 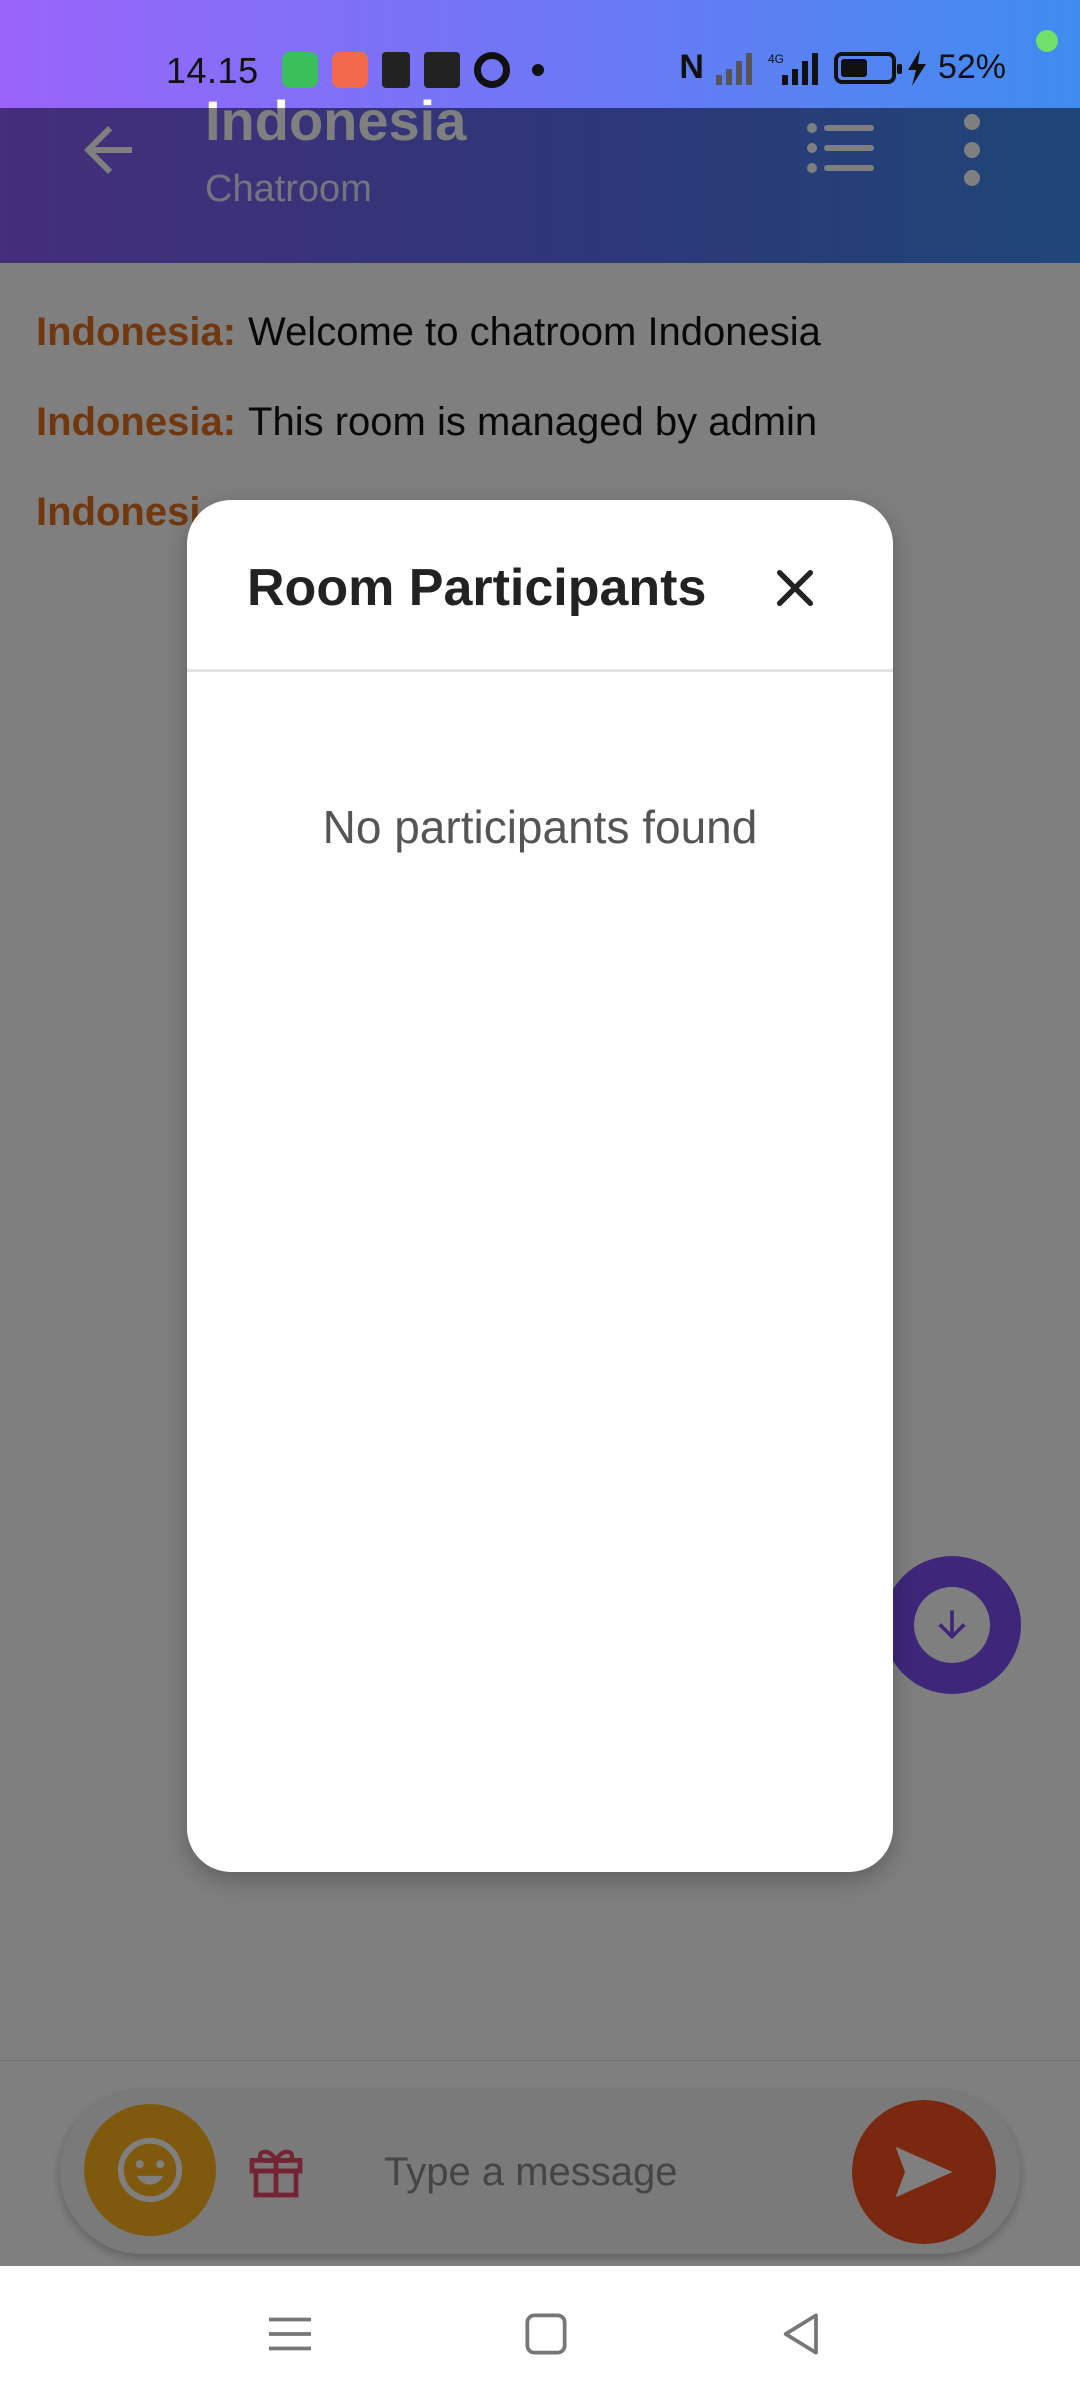 I want to click on status-bar: 14.15 N 4G 52%, so click(x=540, y=54).